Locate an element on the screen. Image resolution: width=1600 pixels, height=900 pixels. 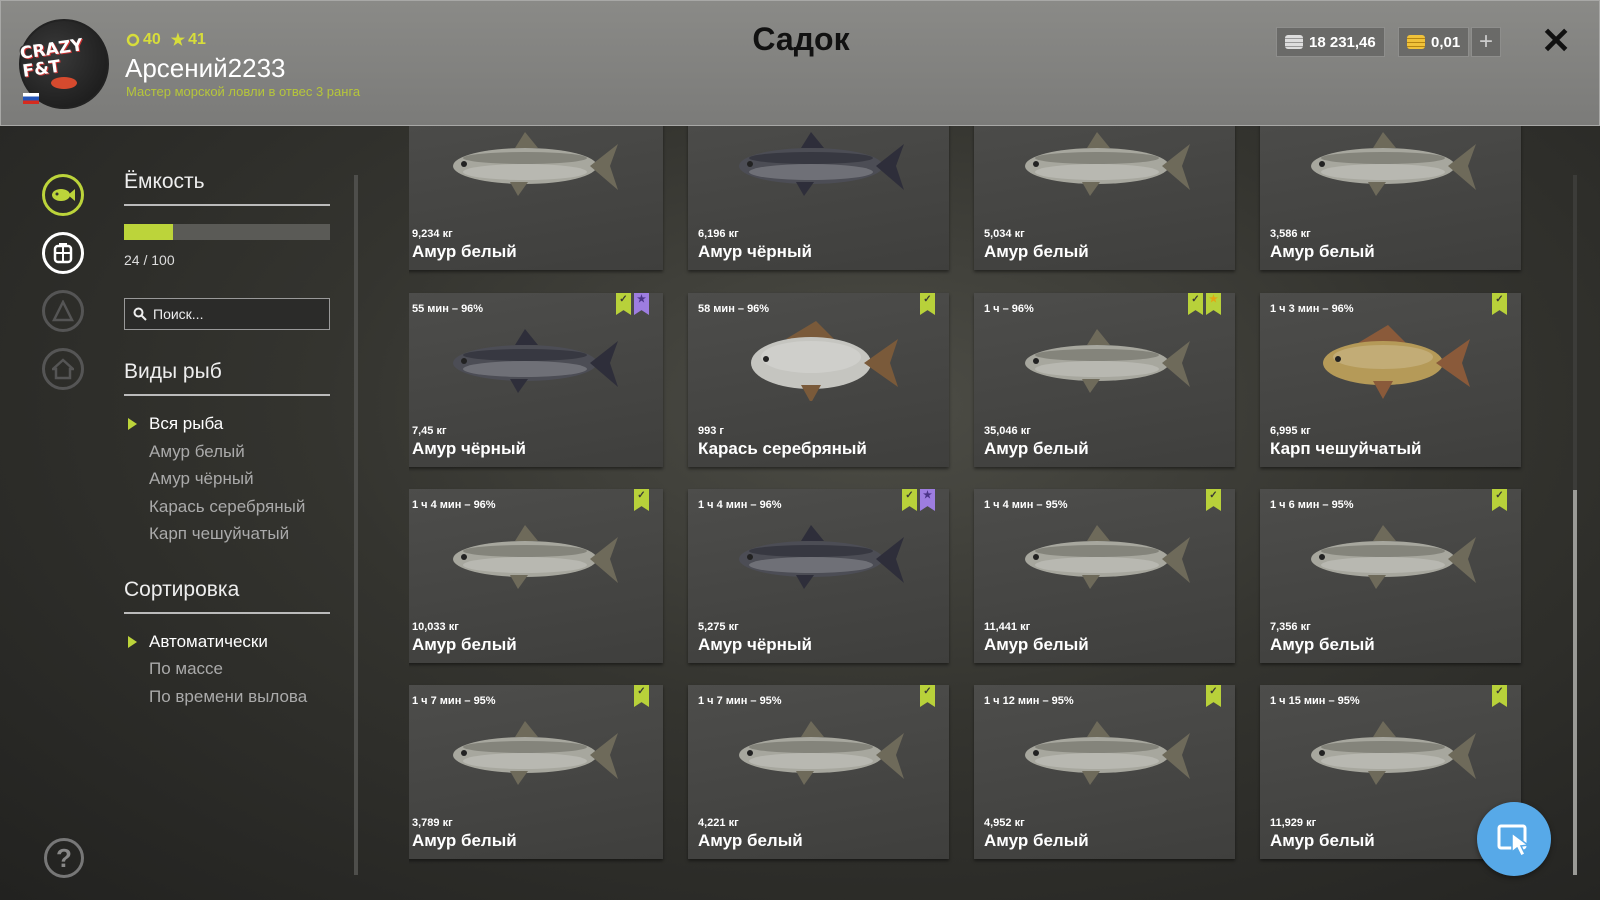
fish-weight: 11,441 кг is located at coordinates (1007, 627).